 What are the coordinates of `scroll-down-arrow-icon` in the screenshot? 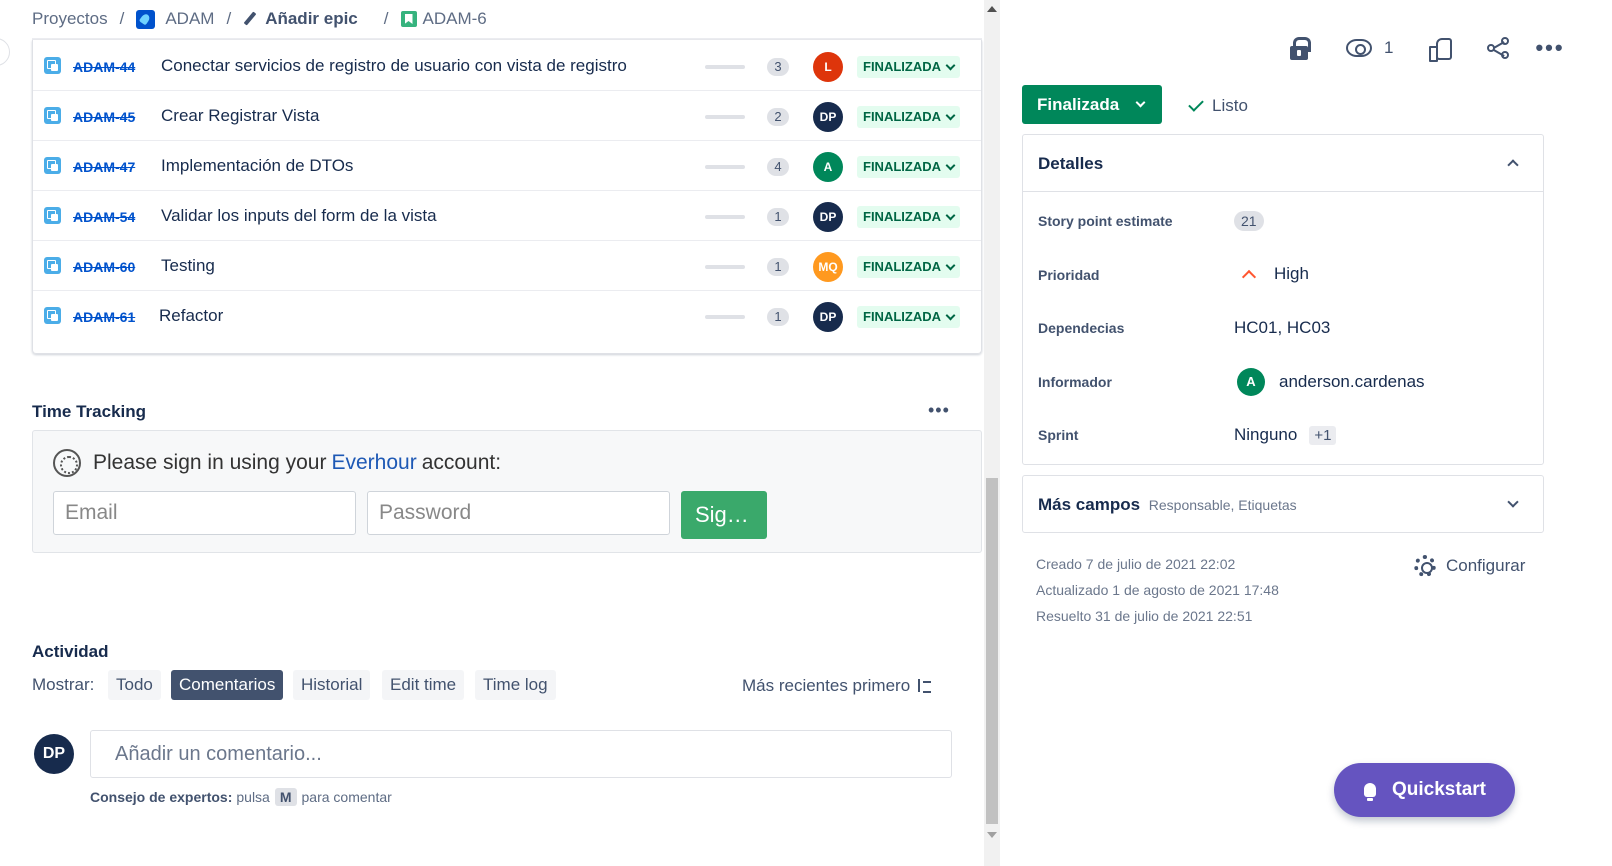 It's located at (992, 835).